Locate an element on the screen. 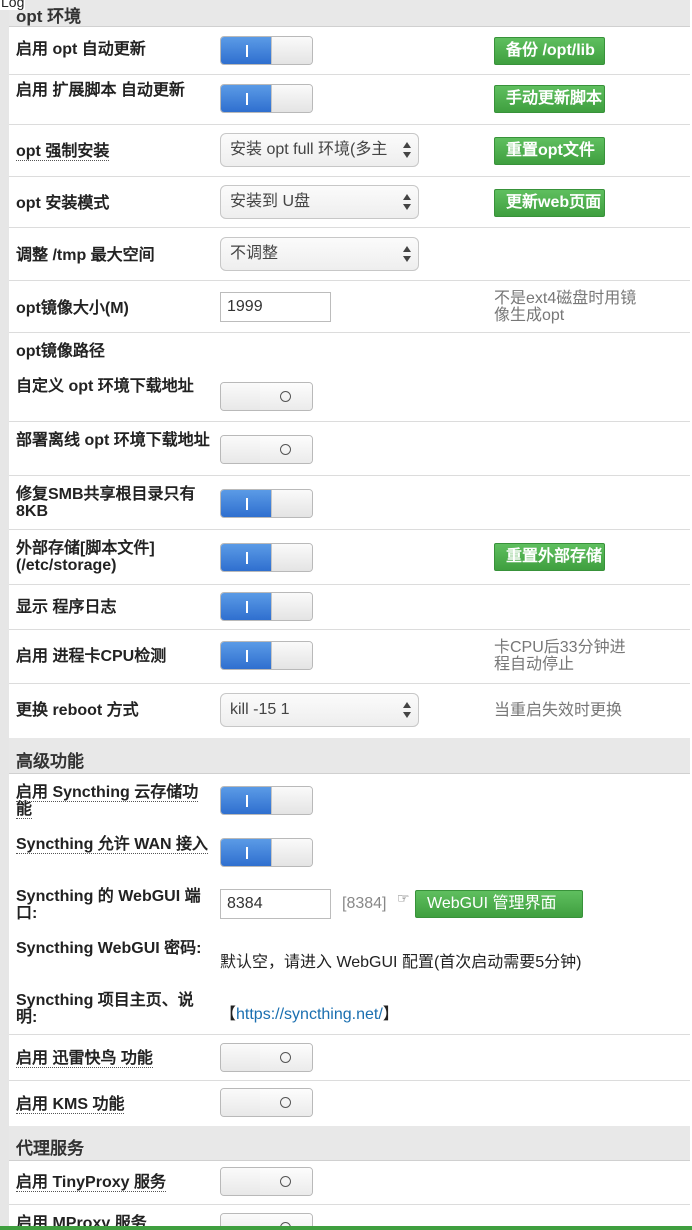  row-label: 自定义 opt 环境下载地址 is located at coordinates (105, 386).